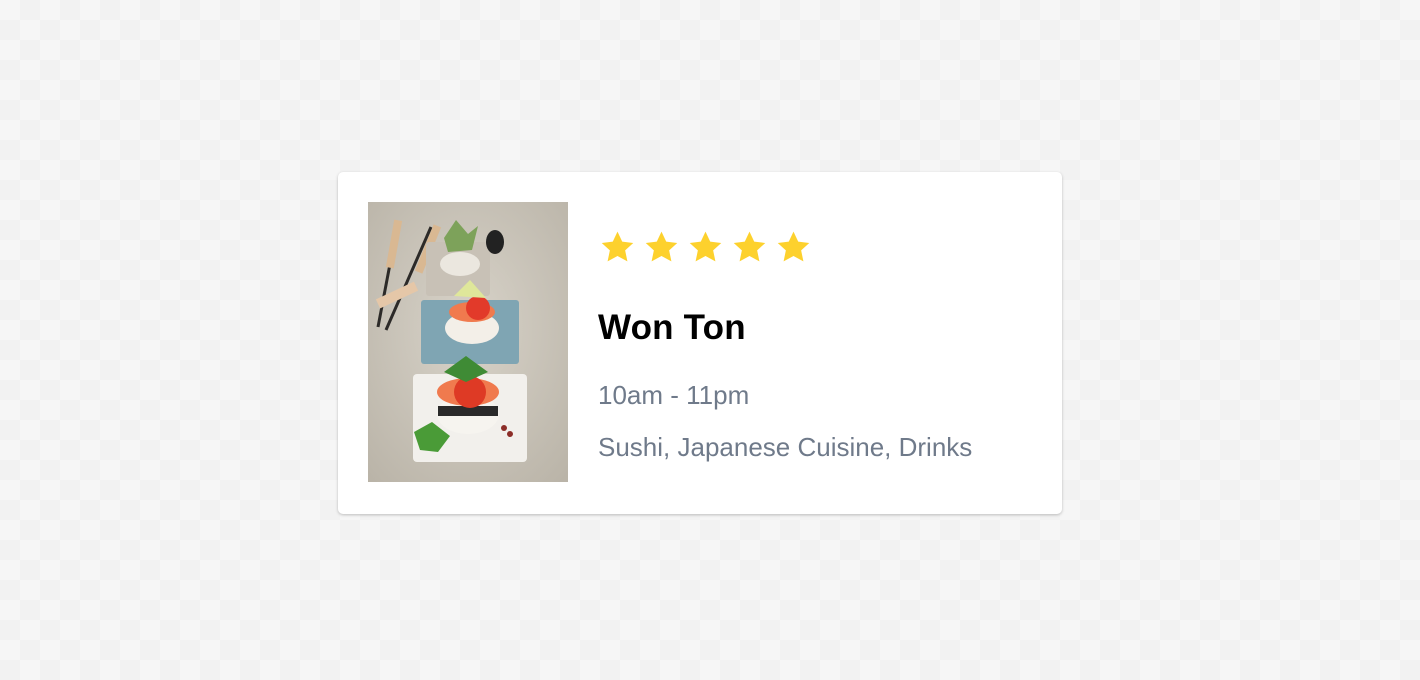 The height and width of the screenshot is (680, 1420). Describe the element at coordinates (672, 327) in the screenshot. I see `restaurant-name: Won Ton` at that location.